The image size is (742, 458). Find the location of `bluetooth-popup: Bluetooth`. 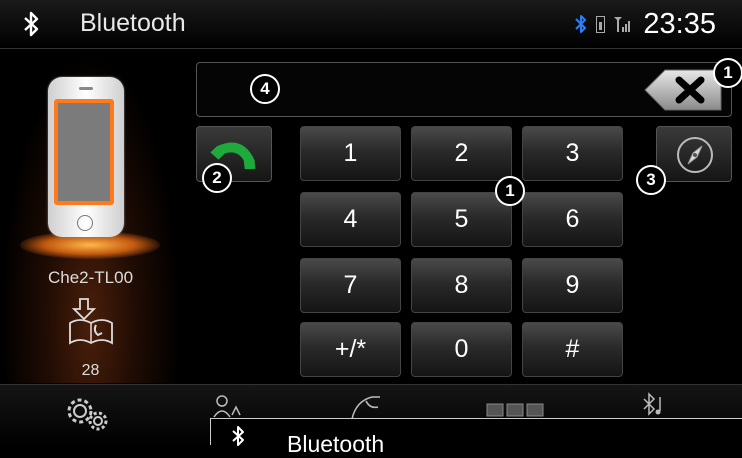

bluetooth-popup: Bluetooth is located at coordinates (476, 437).